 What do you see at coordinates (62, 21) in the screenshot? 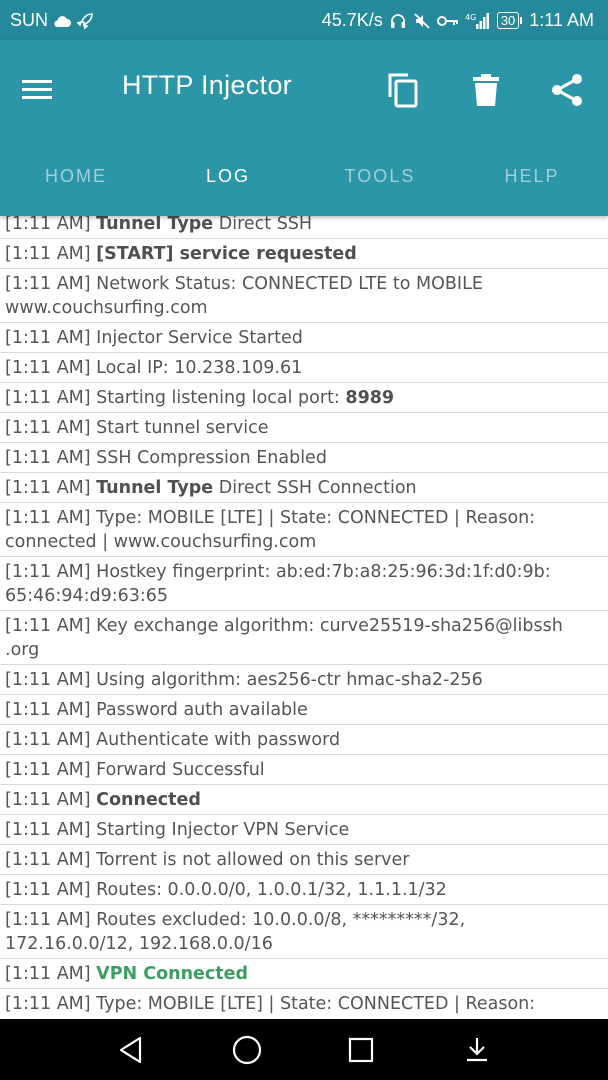
I see `cloud-icon` at bounding box center [62, 21].